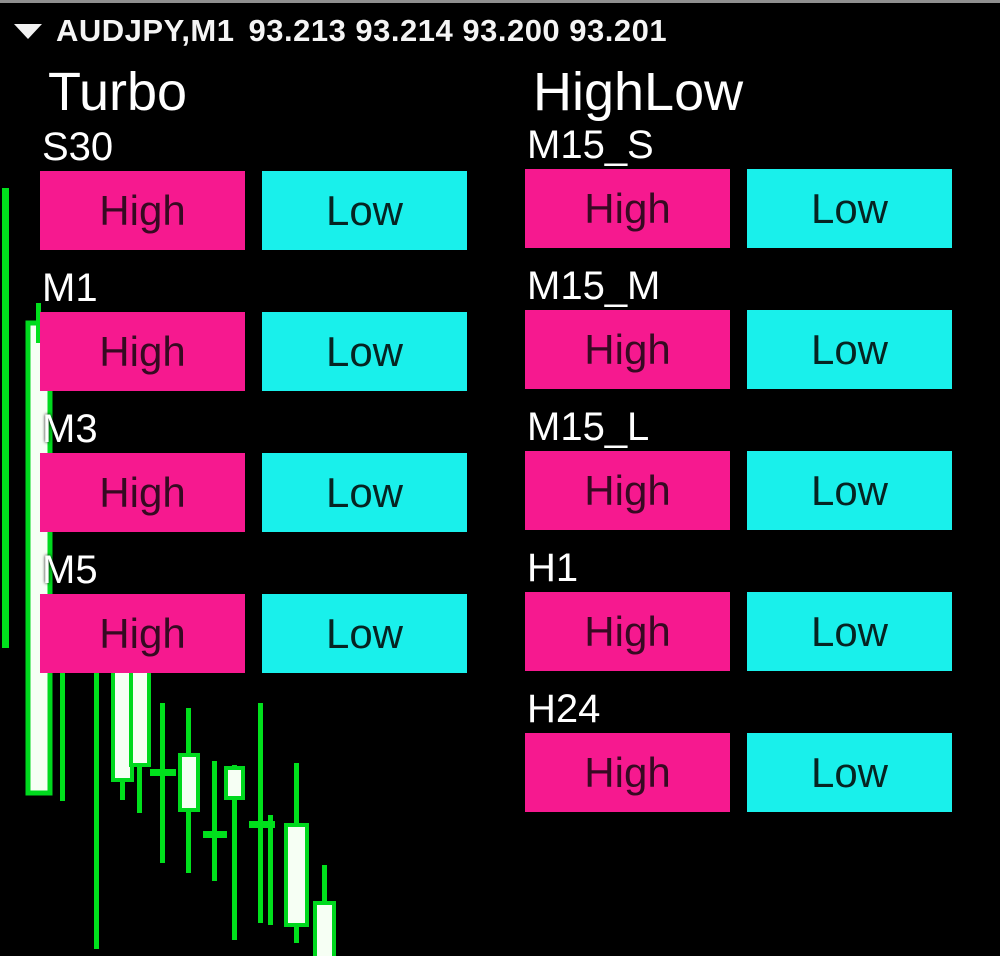 The width and height of the screenshot is (1000, 956). I want to click on high-button-m15-l: High, so click(627, 490).